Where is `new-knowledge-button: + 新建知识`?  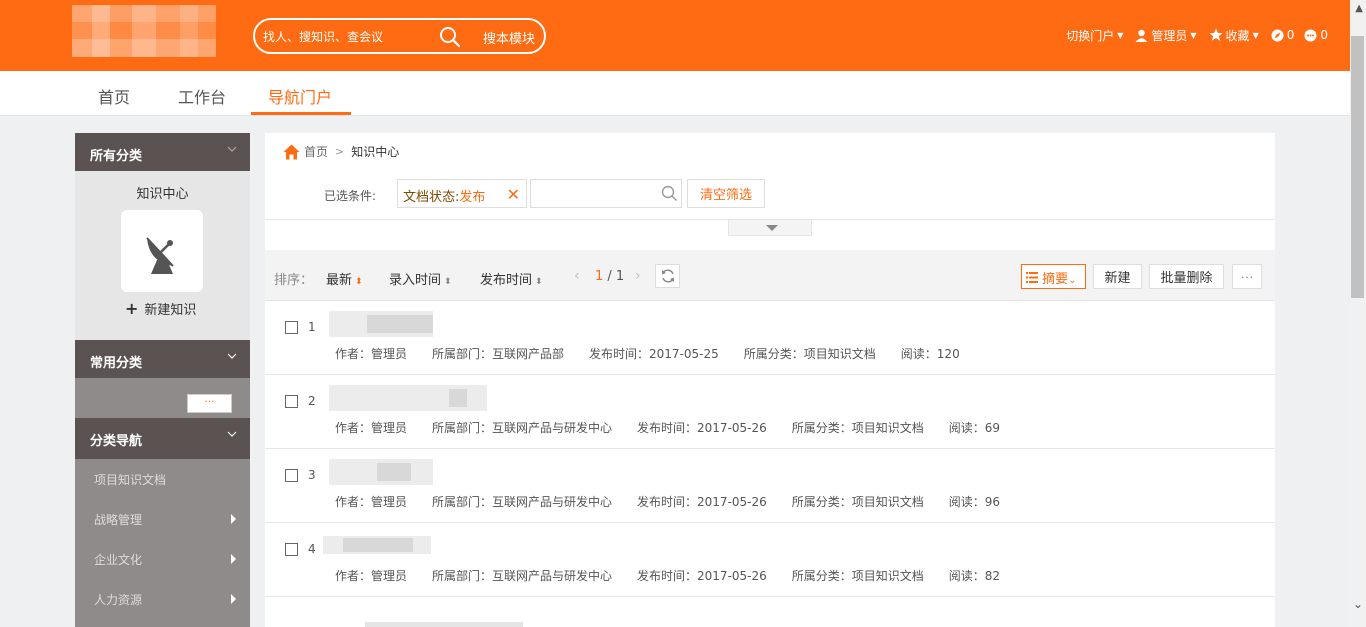
new-knowledge-button: + 新建知识 is located at coordinates (160, 308).